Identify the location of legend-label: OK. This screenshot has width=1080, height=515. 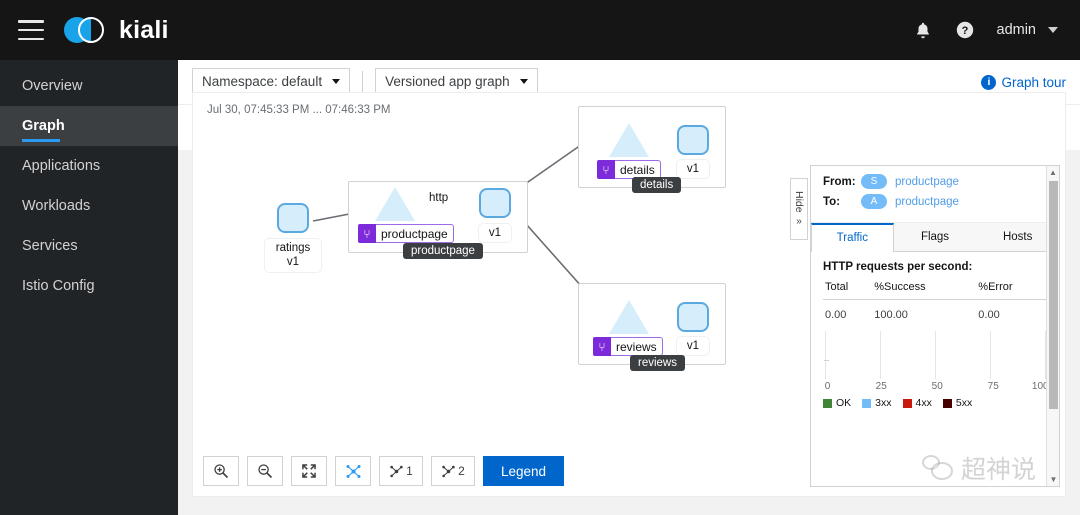
(844, 403).